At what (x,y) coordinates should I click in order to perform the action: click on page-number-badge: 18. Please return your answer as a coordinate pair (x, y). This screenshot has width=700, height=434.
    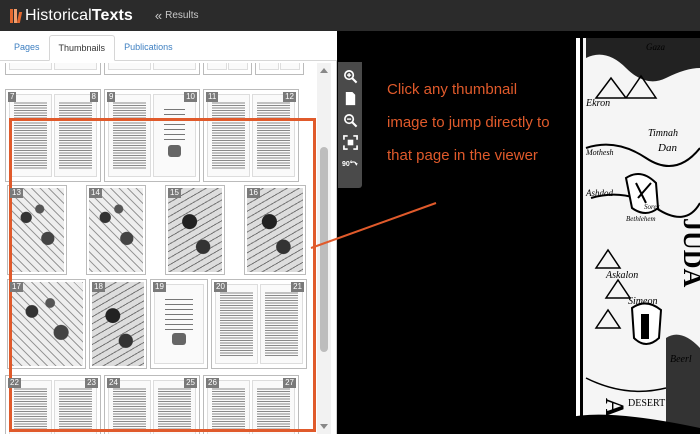
    Looking at the image, I should click on (98, 287).